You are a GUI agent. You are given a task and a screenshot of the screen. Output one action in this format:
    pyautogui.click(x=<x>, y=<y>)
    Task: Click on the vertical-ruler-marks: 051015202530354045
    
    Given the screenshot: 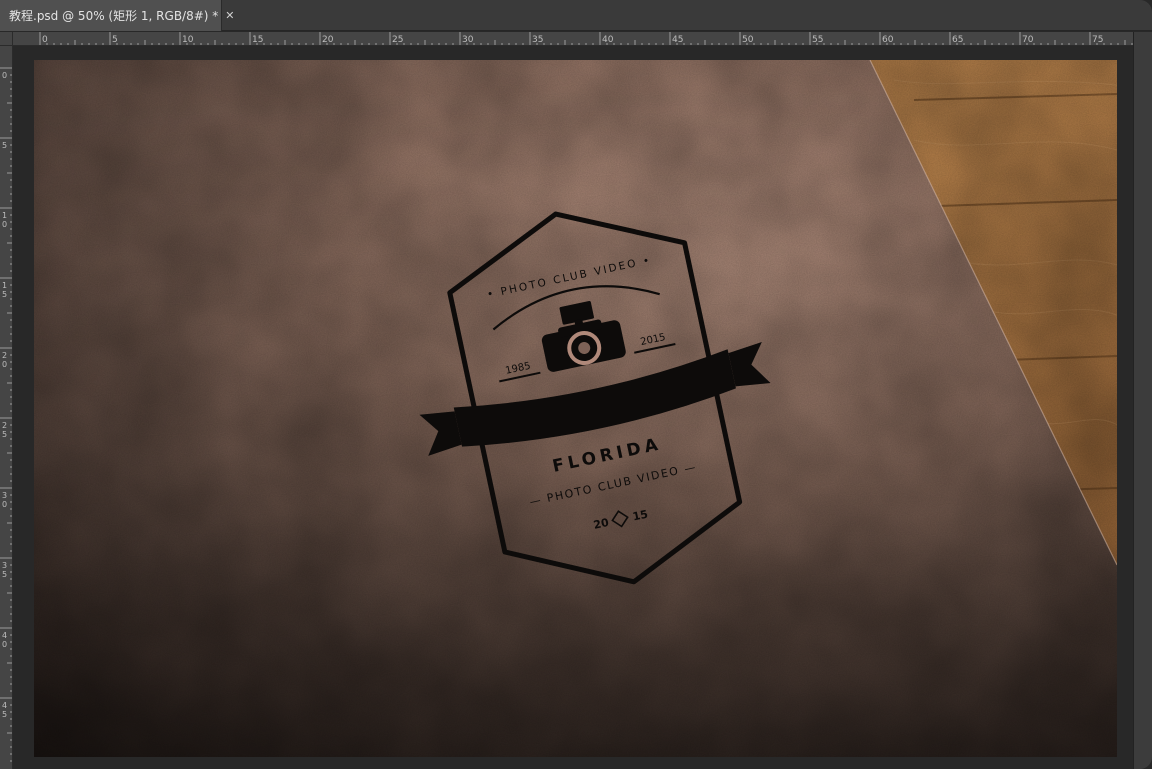 What is the action you would take?
    pyautogui.click(x=6, y=414)
    